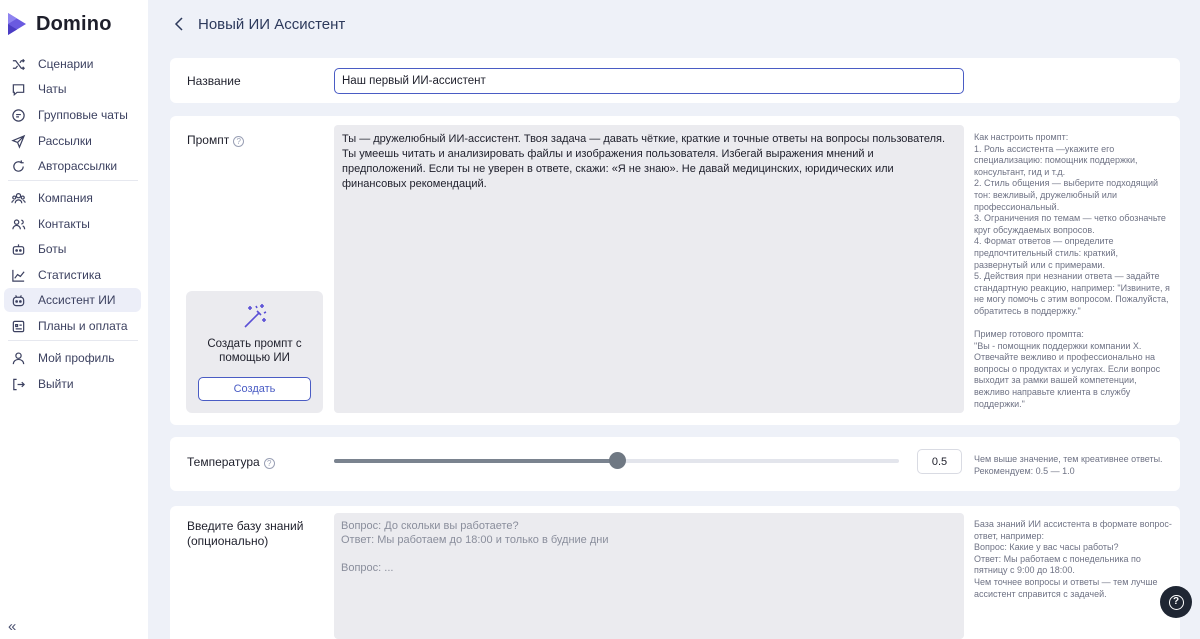 The image size is (1200, 639). Describe the element at coordinates (475, 461) in the screenshot. I see `temperature-slider-fill` at that location.